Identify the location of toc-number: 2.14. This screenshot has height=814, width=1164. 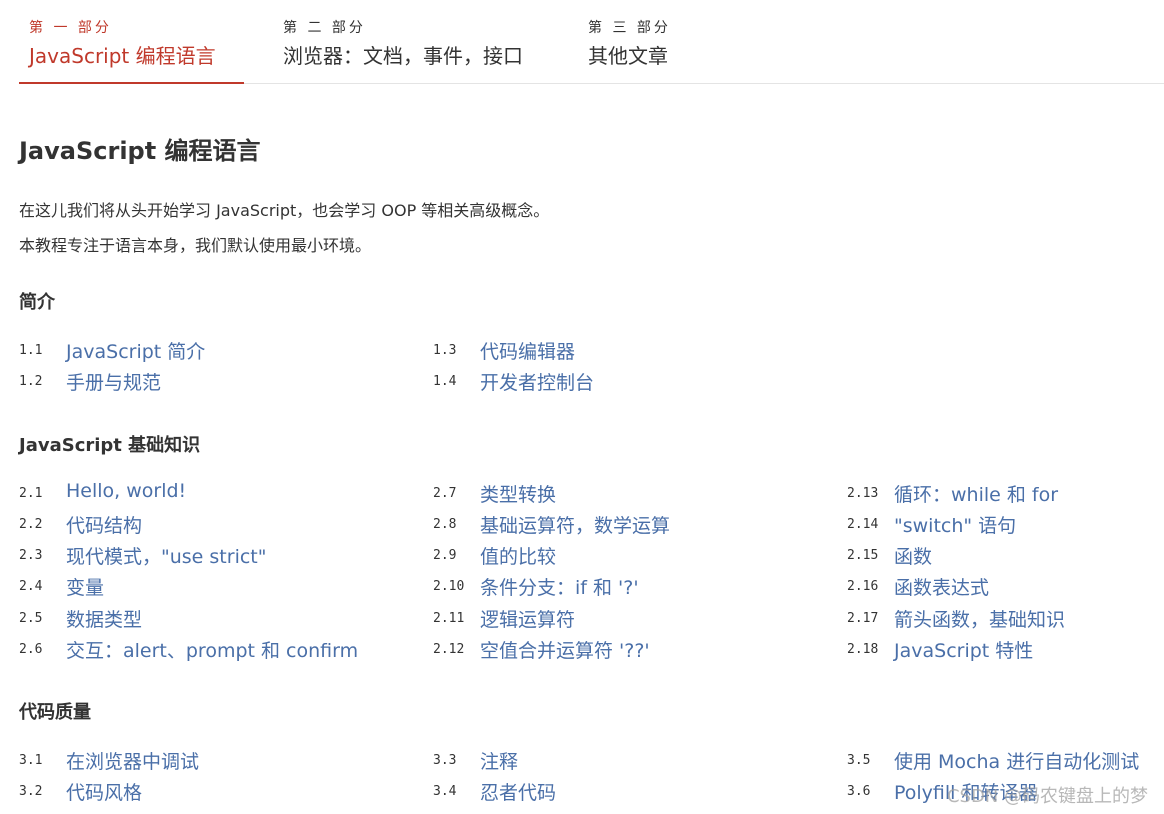
(863, 524).